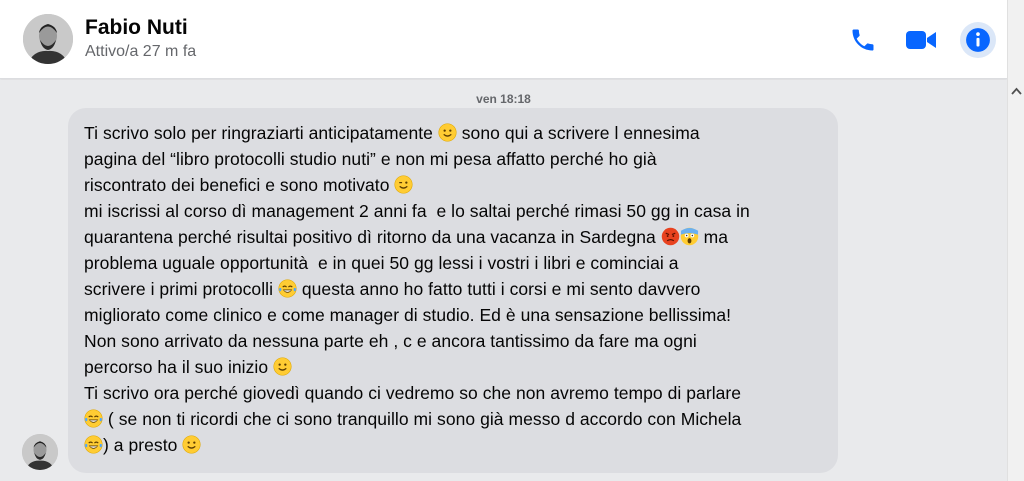 This screenshot has width=1024, height=481. Describe the element at coordinates (141, 51) in the screenshot. I see `contact-status: Attivo/a 27 m fa` at that location.